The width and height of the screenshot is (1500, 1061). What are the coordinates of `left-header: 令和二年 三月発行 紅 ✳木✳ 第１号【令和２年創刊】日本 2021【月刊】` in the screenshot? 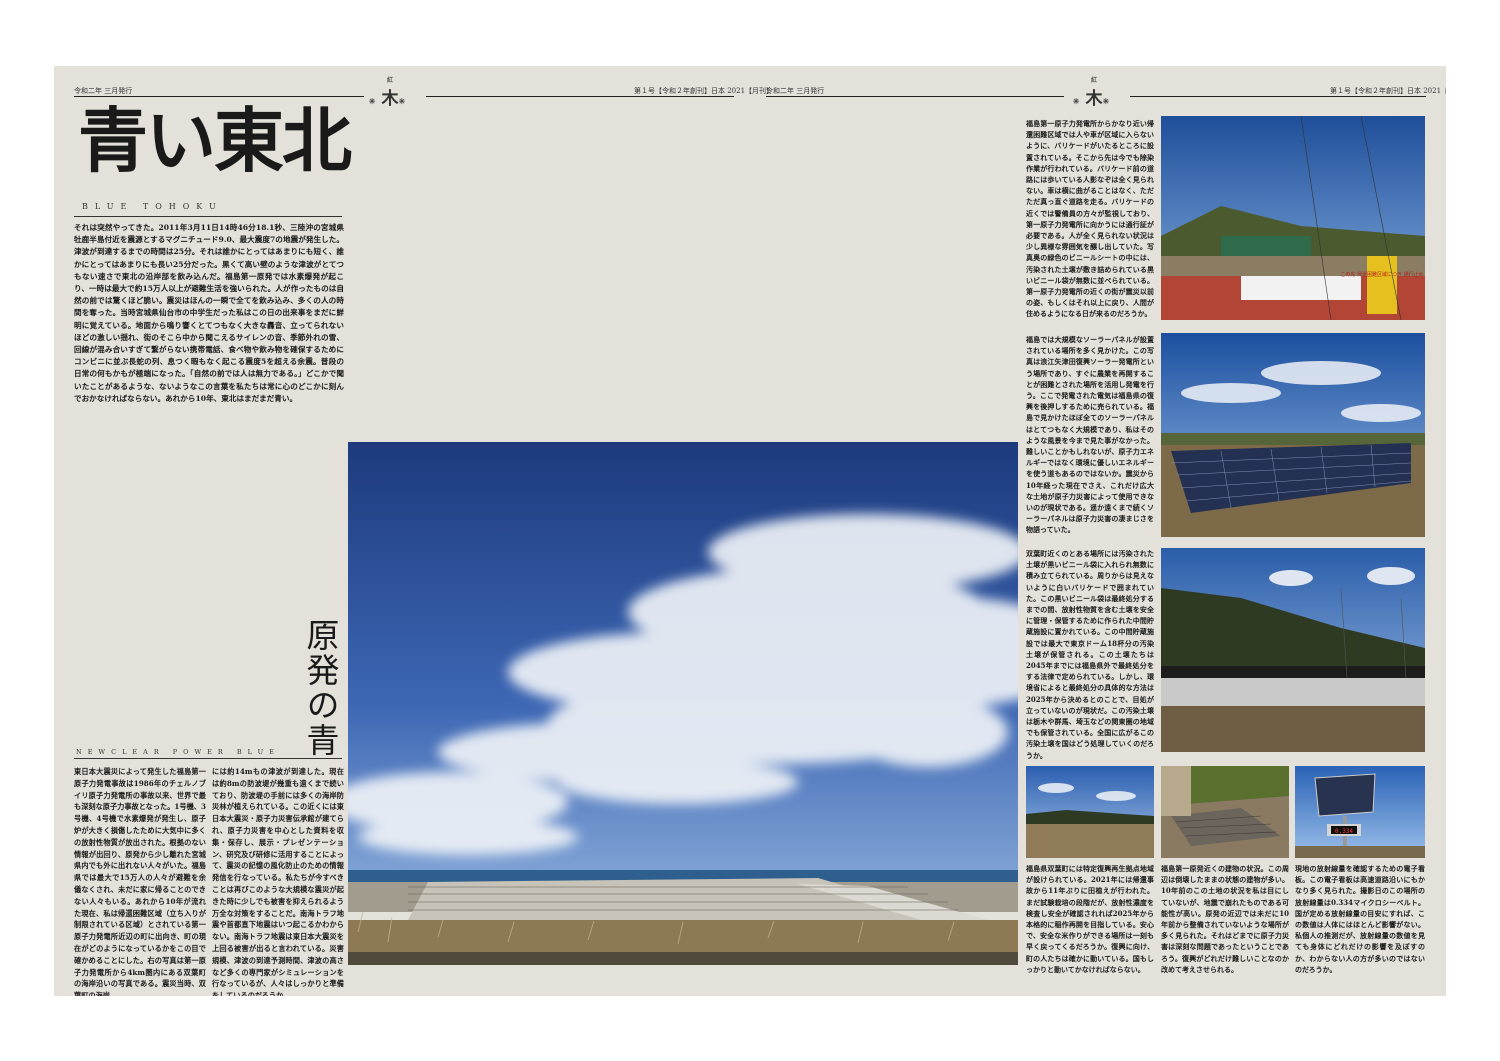 It's located at (413, 92).